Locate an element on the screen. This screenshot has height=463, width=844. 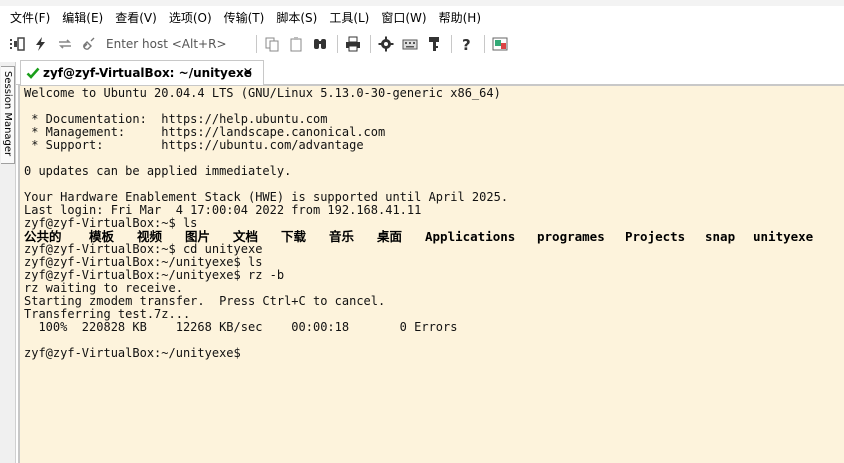
terminal-prompt: zyf@zyf-VirtualBox:~/unityexe$ is located at coordinates (132, 353).